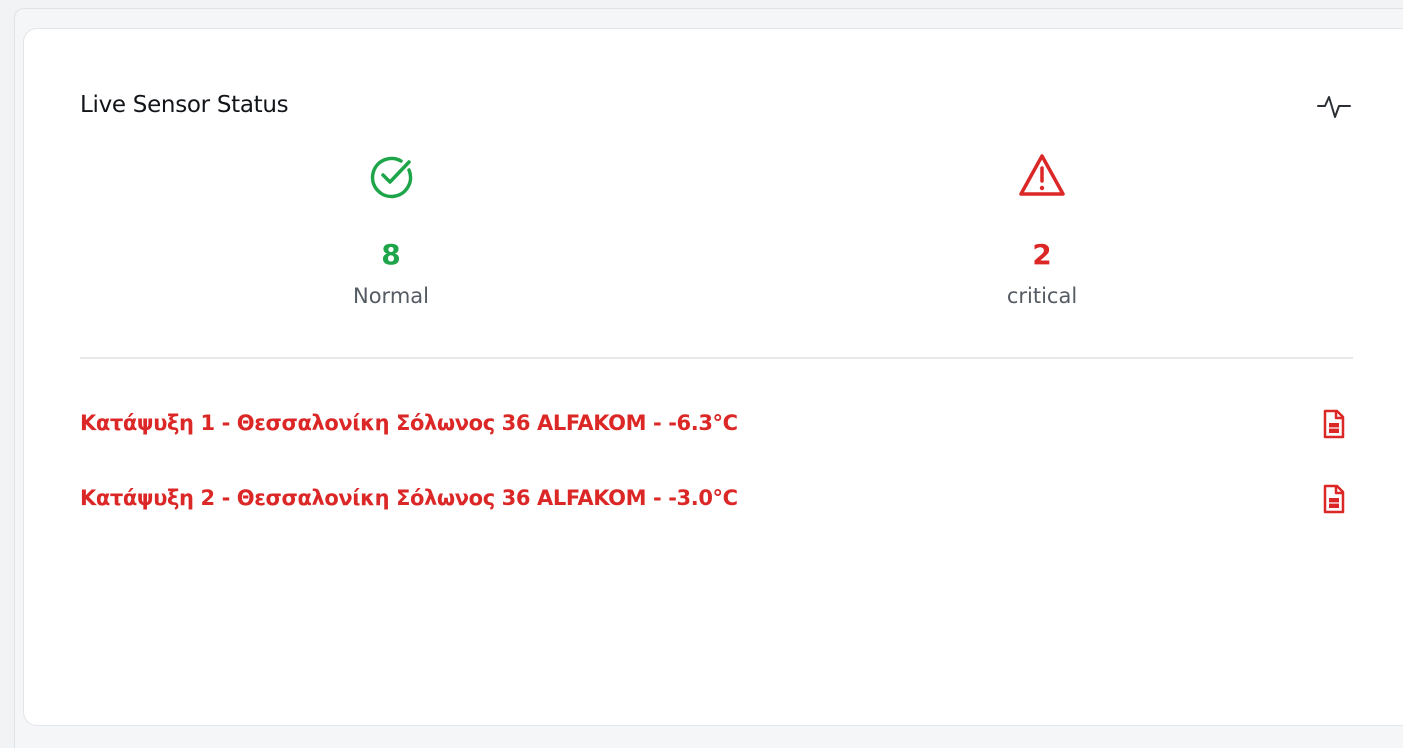  What do you see at coordinates (391, 296) in the screenshot?
I see `normal-label: Normal` at bounding box center [391, 296].